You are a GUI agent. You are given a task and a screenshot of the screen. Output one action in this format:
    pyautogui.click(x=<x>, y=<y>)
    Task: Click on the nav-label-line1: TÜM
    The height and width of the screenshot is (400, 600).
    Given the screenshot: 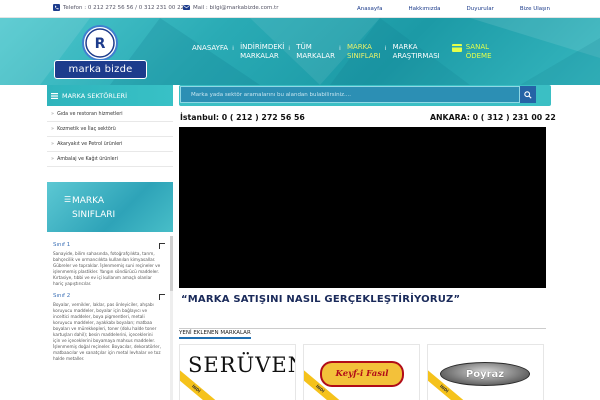 What is the action you would take?
    pyautogui.click(x=304, y=47)
    